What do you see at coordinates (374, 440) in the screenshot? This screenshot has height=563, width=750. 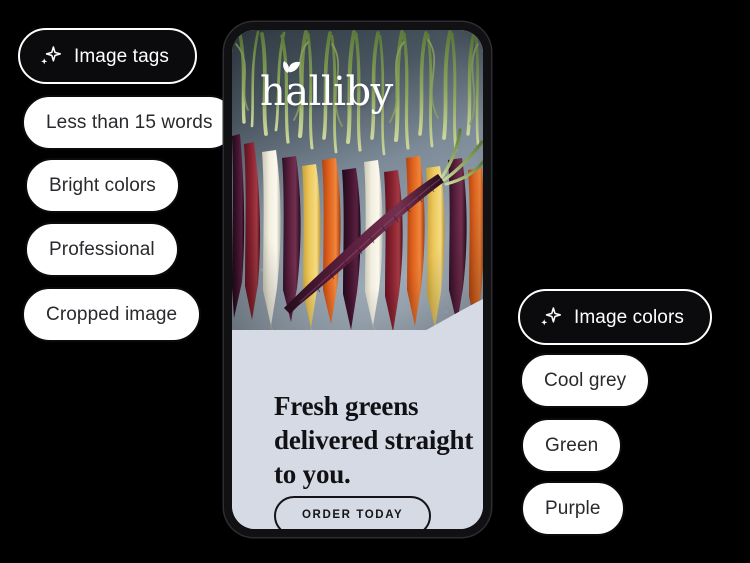 I see `preview-headline: Fresh greens delivered straight to you.` at bounding box center [374, 440].